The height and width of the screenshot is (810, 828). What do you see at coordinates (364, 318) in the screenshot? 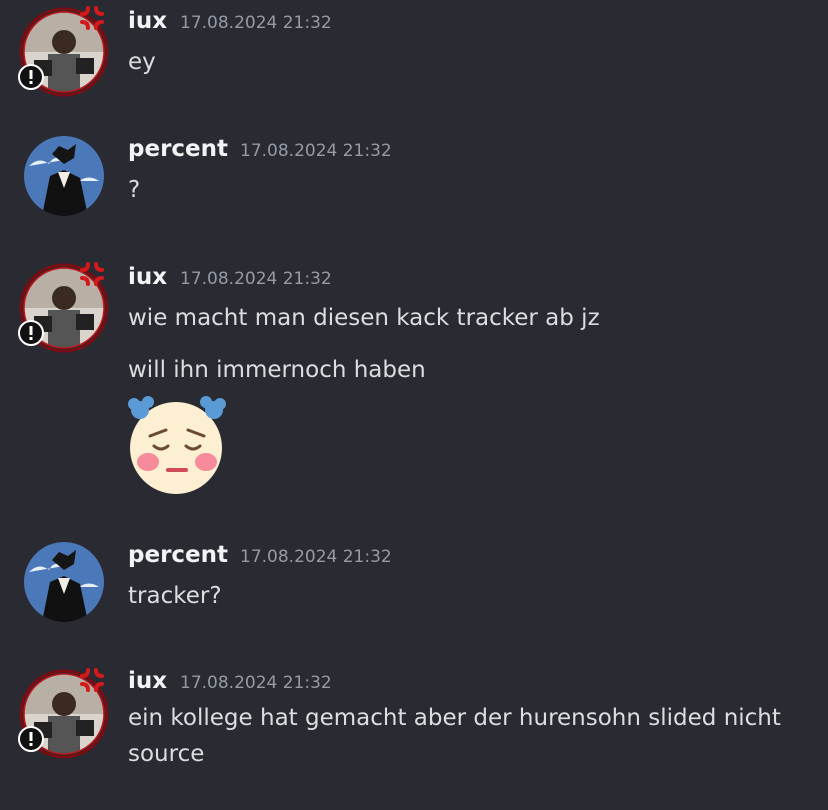
I see `message-text: wie macht man diesen kack tracker ab jz` at bounding box center [364, 318].